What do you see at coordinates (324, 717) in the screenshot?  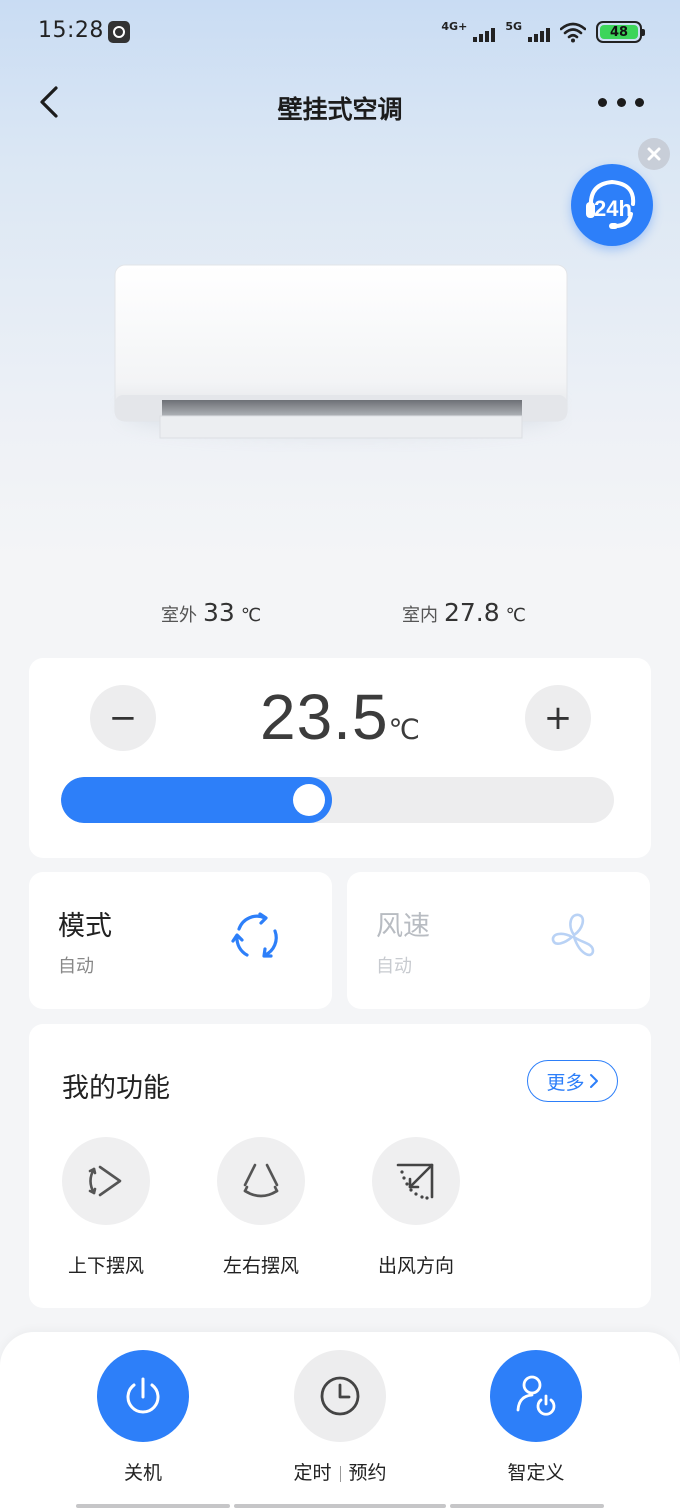 I see `target-temperature-value: 23.5` at bounding box center [324, 717].